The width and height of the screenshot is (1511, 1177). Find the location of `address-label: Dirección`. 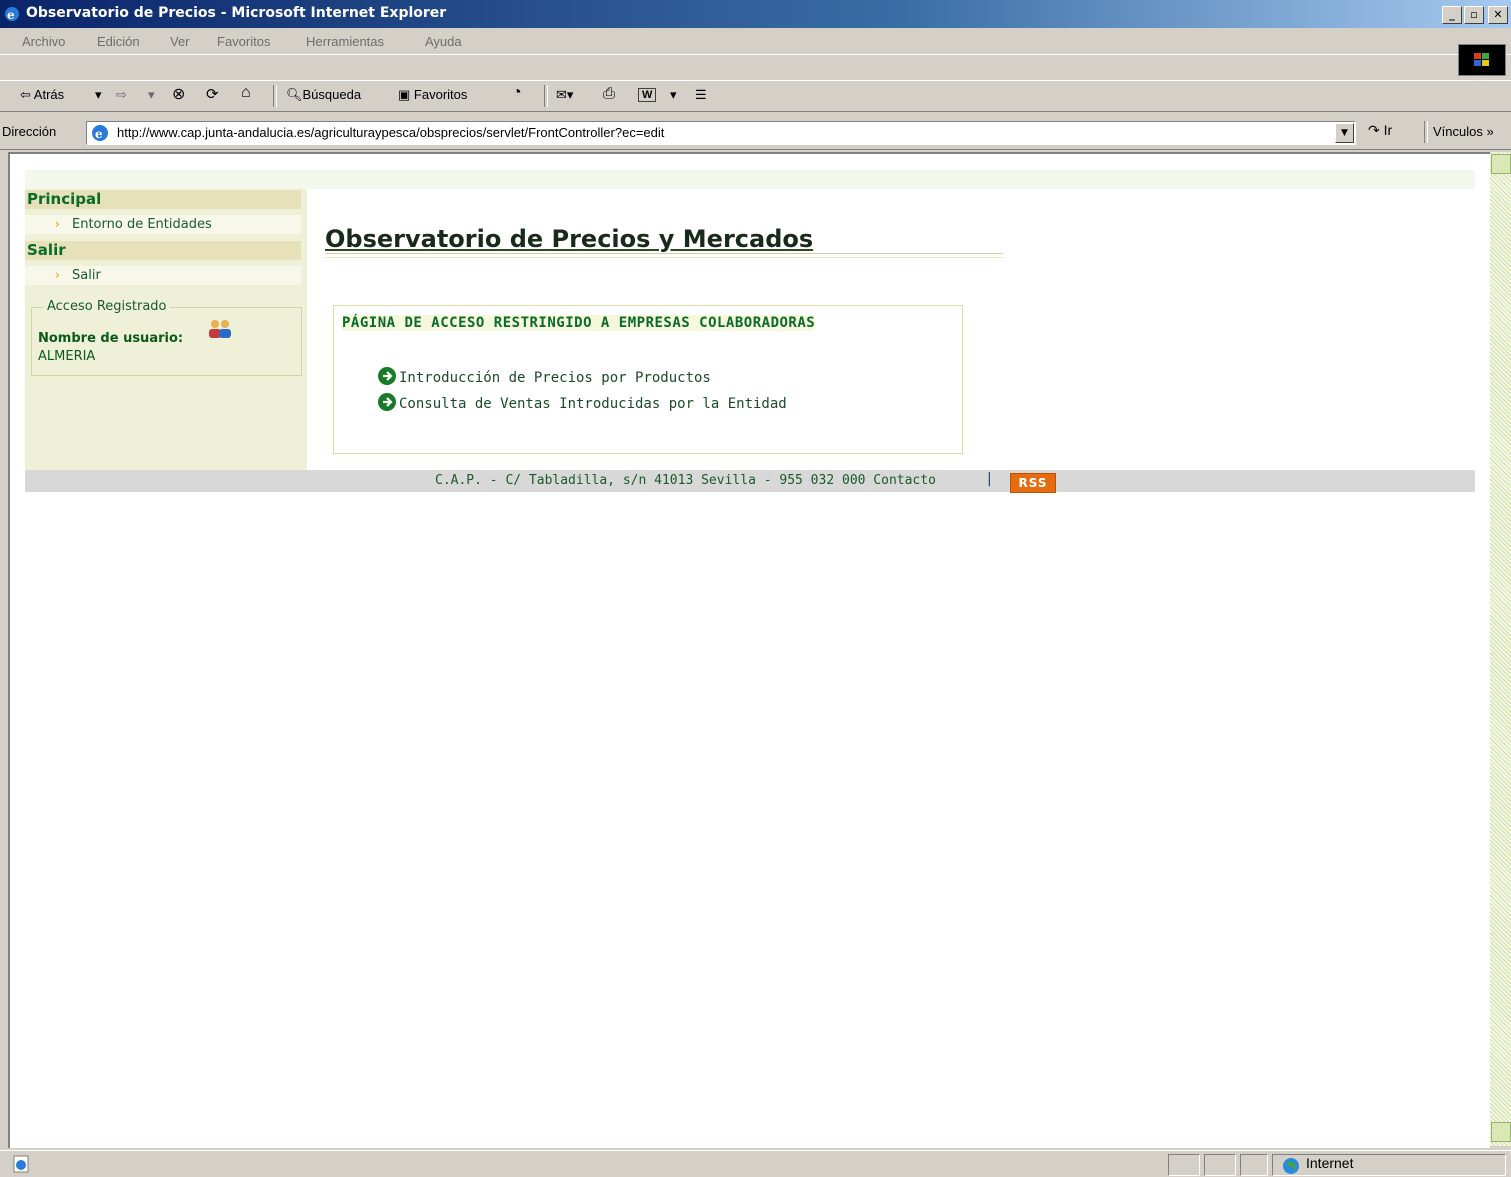

address-label: Dirección is located at coordinates (29, 131).